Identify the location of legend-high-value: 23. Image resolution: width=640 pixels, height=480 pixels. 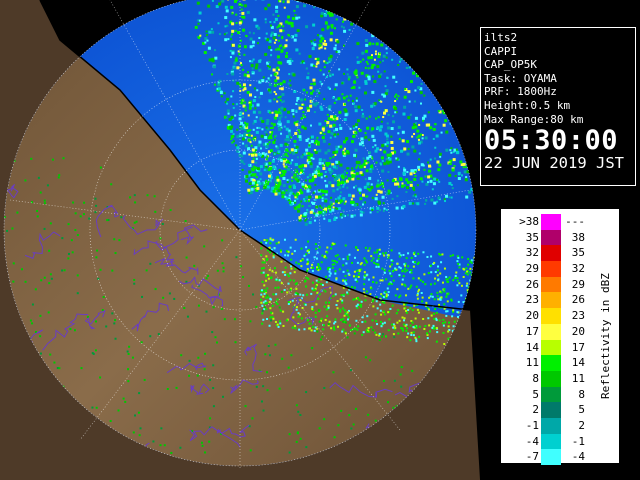
(578, 316).